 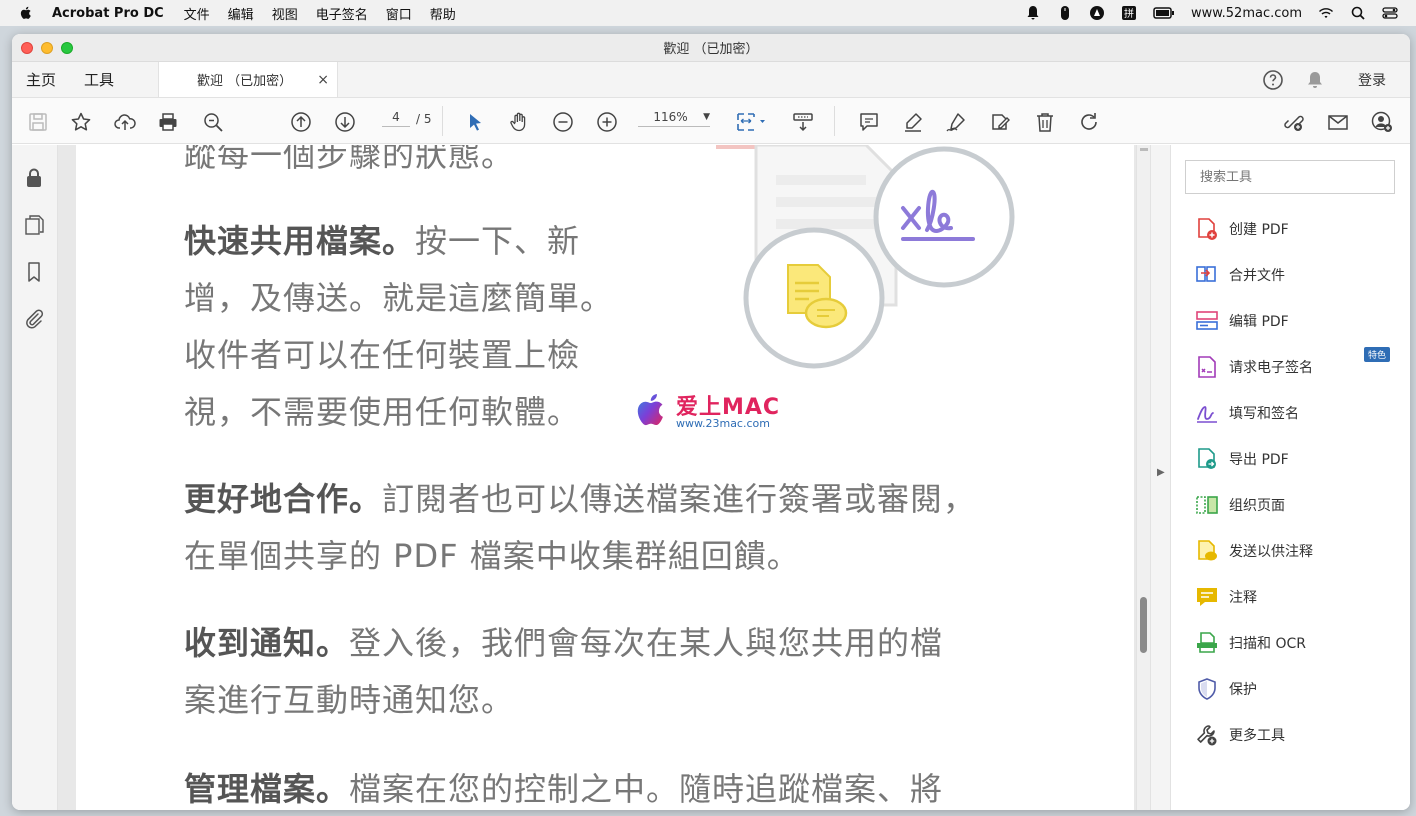 I want to click on tool-send-for-comments: 发送以供注释, so click(x=1254, y=551).